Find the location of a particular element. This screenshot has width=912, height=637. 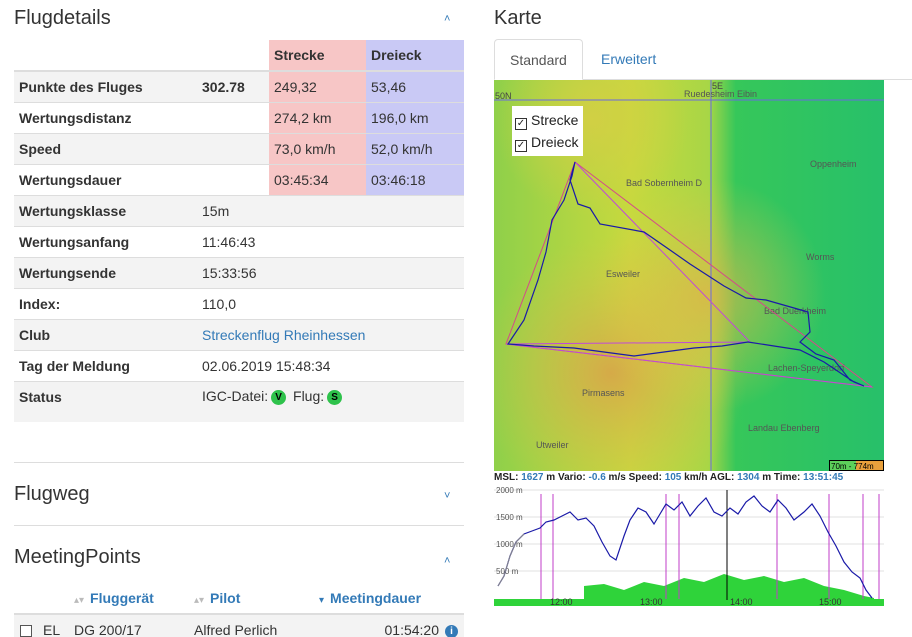

row-label: Club is located at coordinates (105, 334).